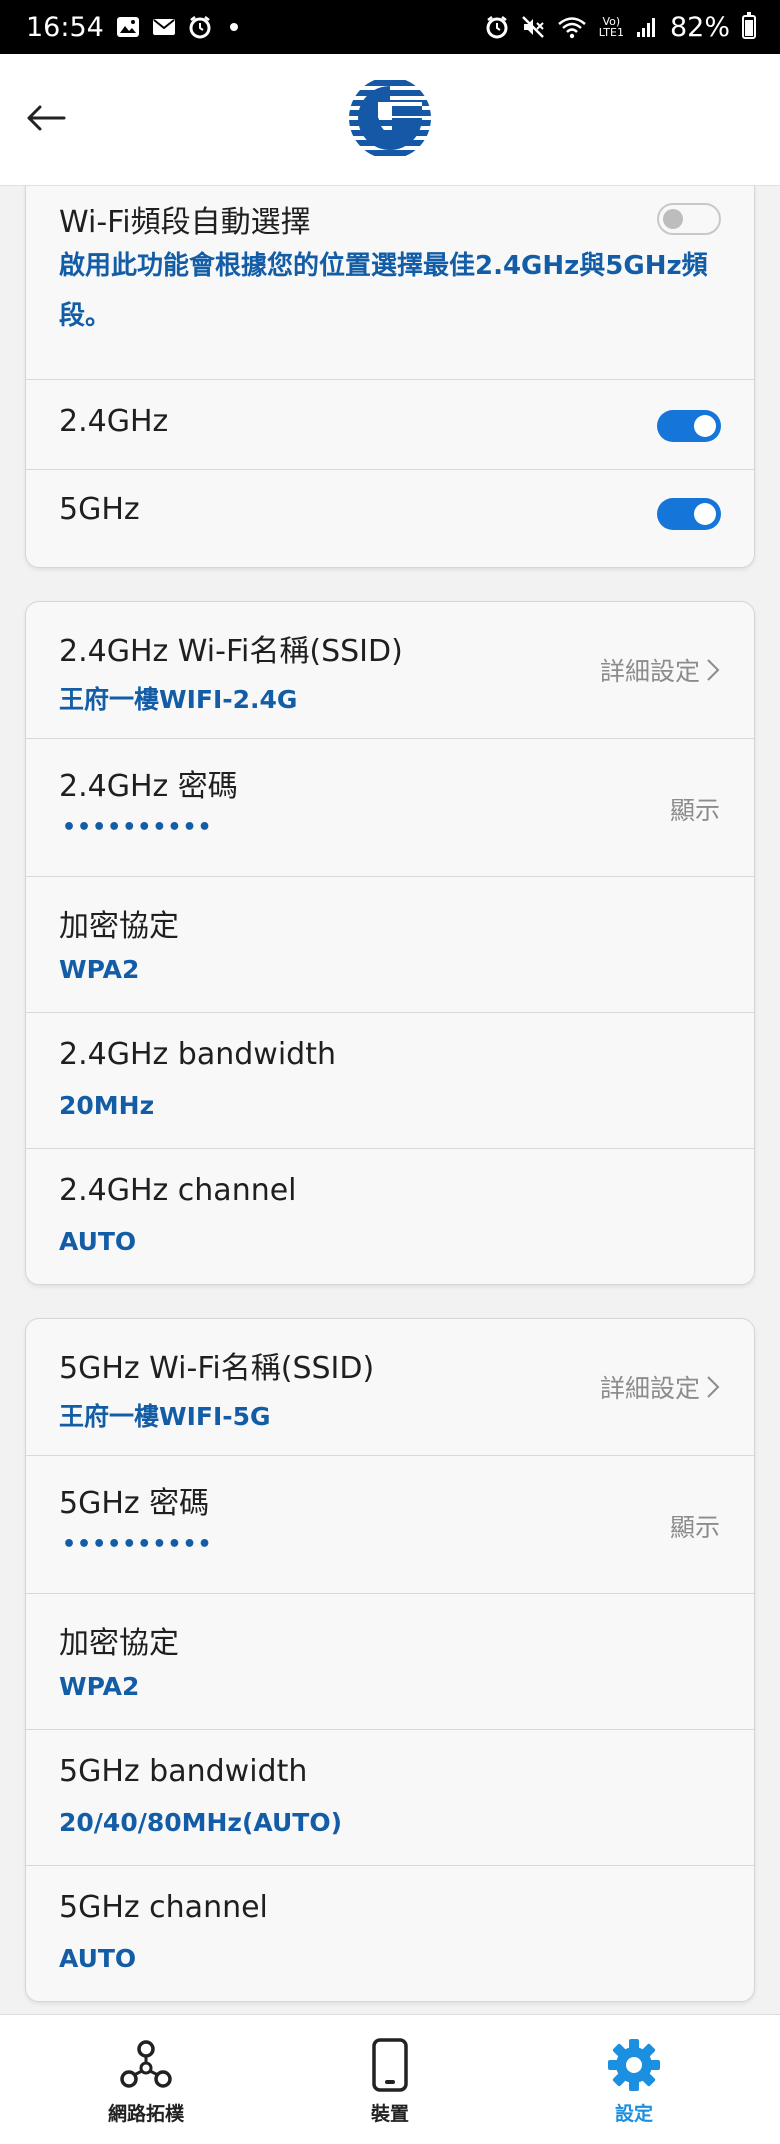 The image size is (780, 2144). I want to click on wifi-icon, so click(572, 27).